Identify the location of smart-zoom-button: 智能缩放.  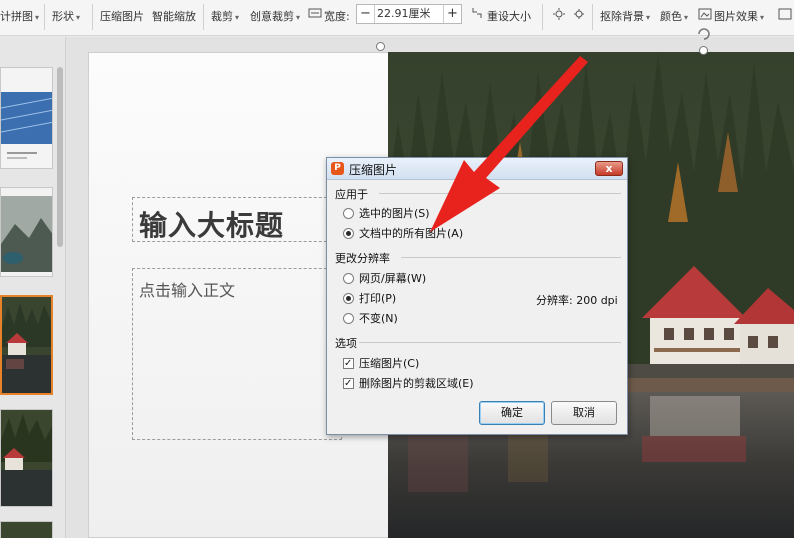
(174, 17).